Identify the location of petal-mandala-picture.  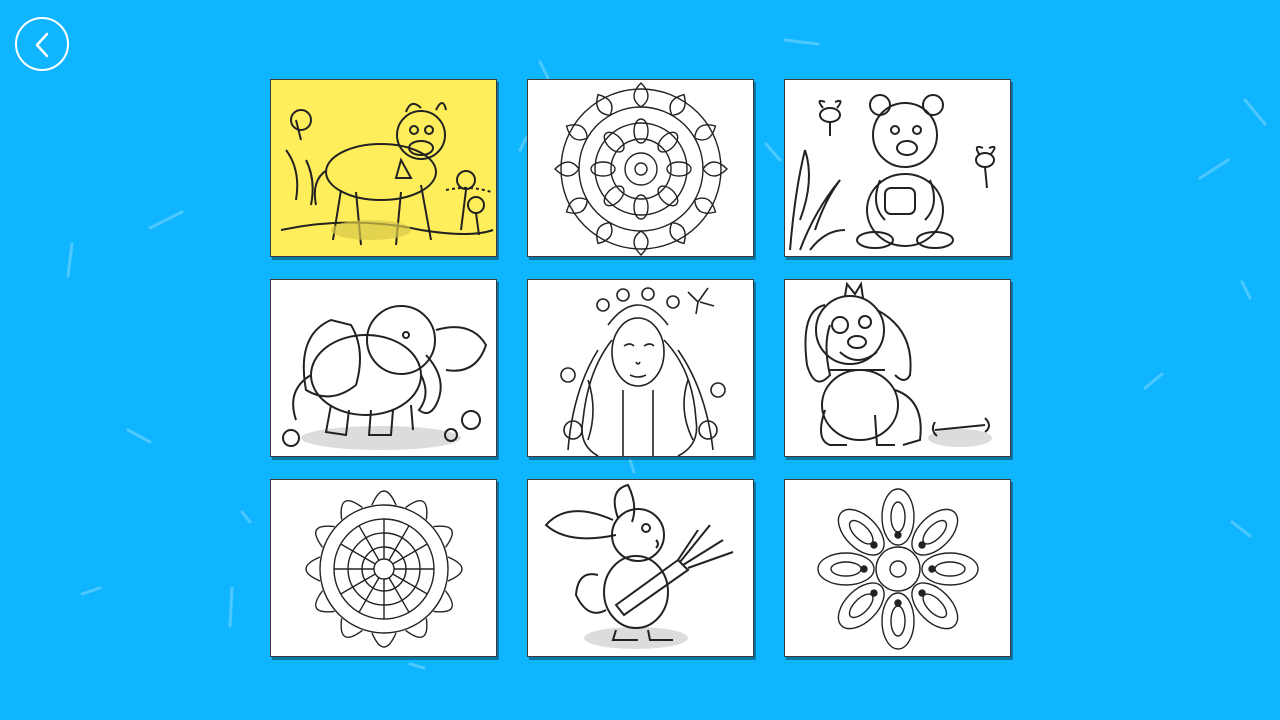
(384, 569).